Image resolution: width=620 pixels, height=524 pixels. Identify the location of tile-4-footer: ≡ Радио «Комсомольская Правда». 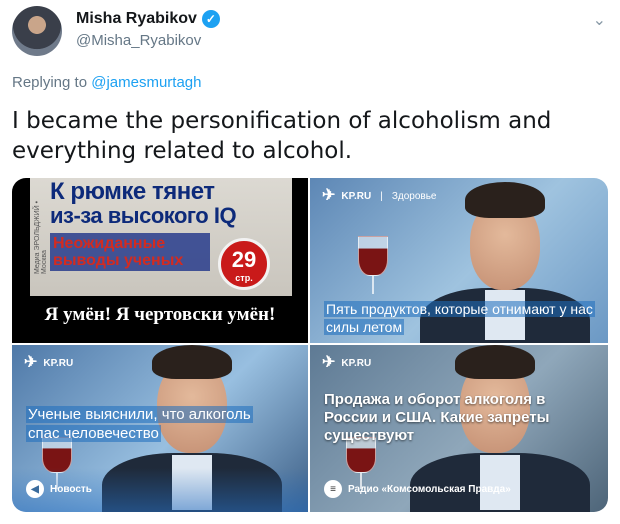
(417, 489).